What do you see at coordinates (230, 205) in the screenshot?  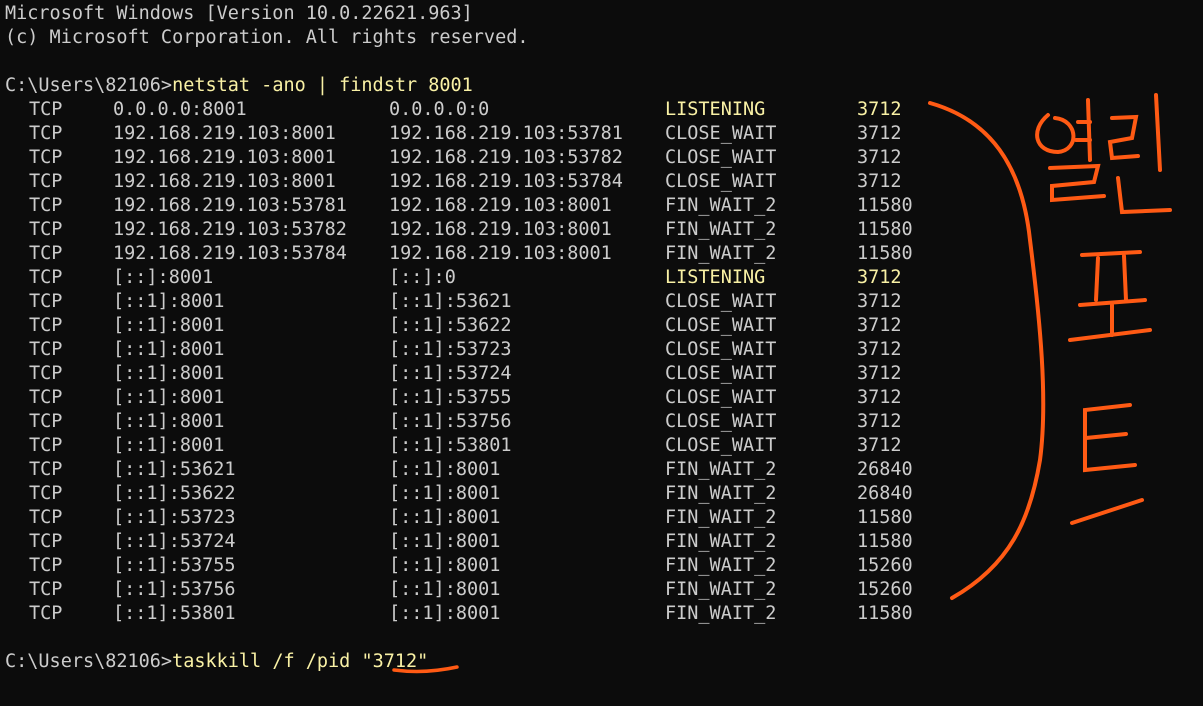 I see `cell-local: 192.168.219.103:53781` at bounding box center [230, 205].